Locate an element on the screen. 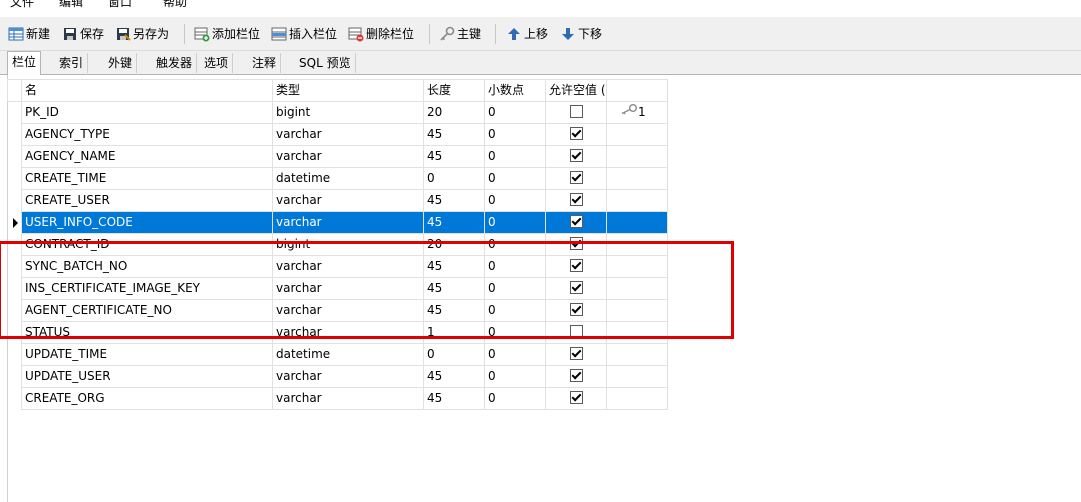 This screenshot has width=1081, height=502. menu-window: 窗口 is located at coordinates (120, 5).